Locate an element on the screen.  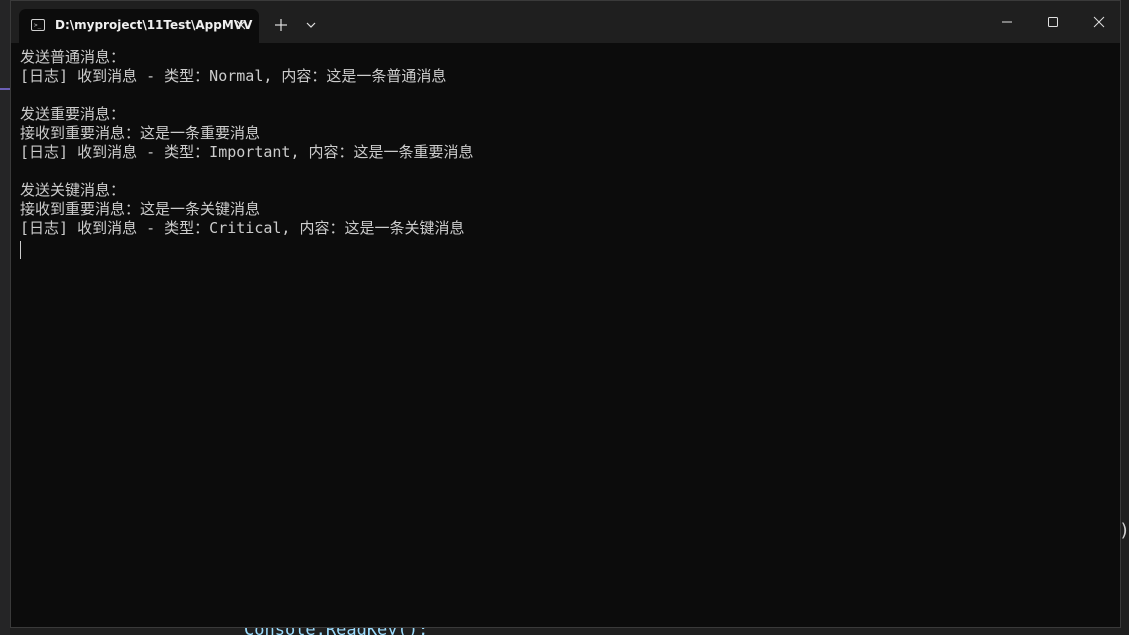
console-line: 发送关键消息： is located at coordinates (73, 190).